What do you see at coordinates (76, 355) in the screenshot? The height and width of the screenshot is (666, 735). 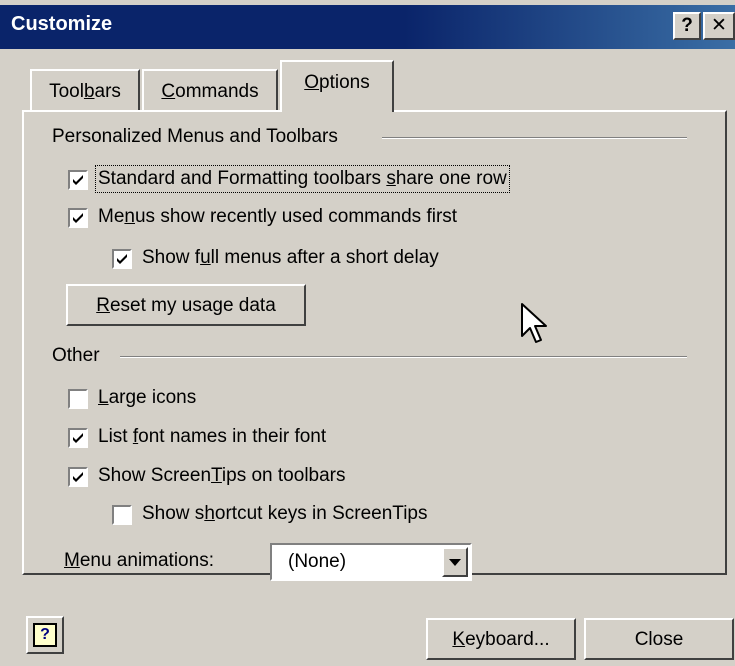 I see `group-label-other: Other` at bounding box center [76, 355].